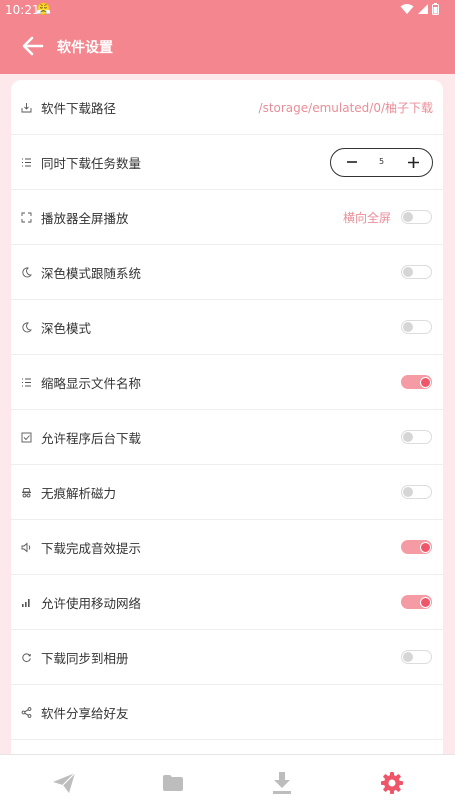 Image resolution: width=455 pixels, height=809 pixels. What do you see at coordinates (423, 9) in the screenshot?
I see `signal-icon` at bounding box center [423, 9].